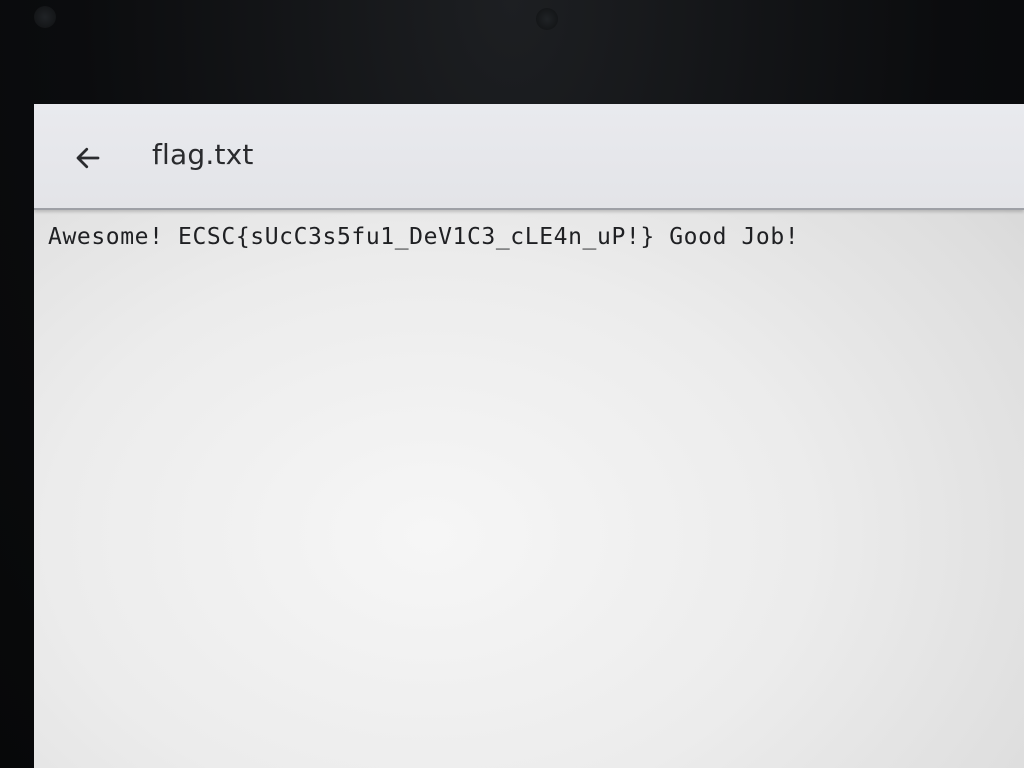  I want to click on file-title: flag.txt, so click(203, 154).